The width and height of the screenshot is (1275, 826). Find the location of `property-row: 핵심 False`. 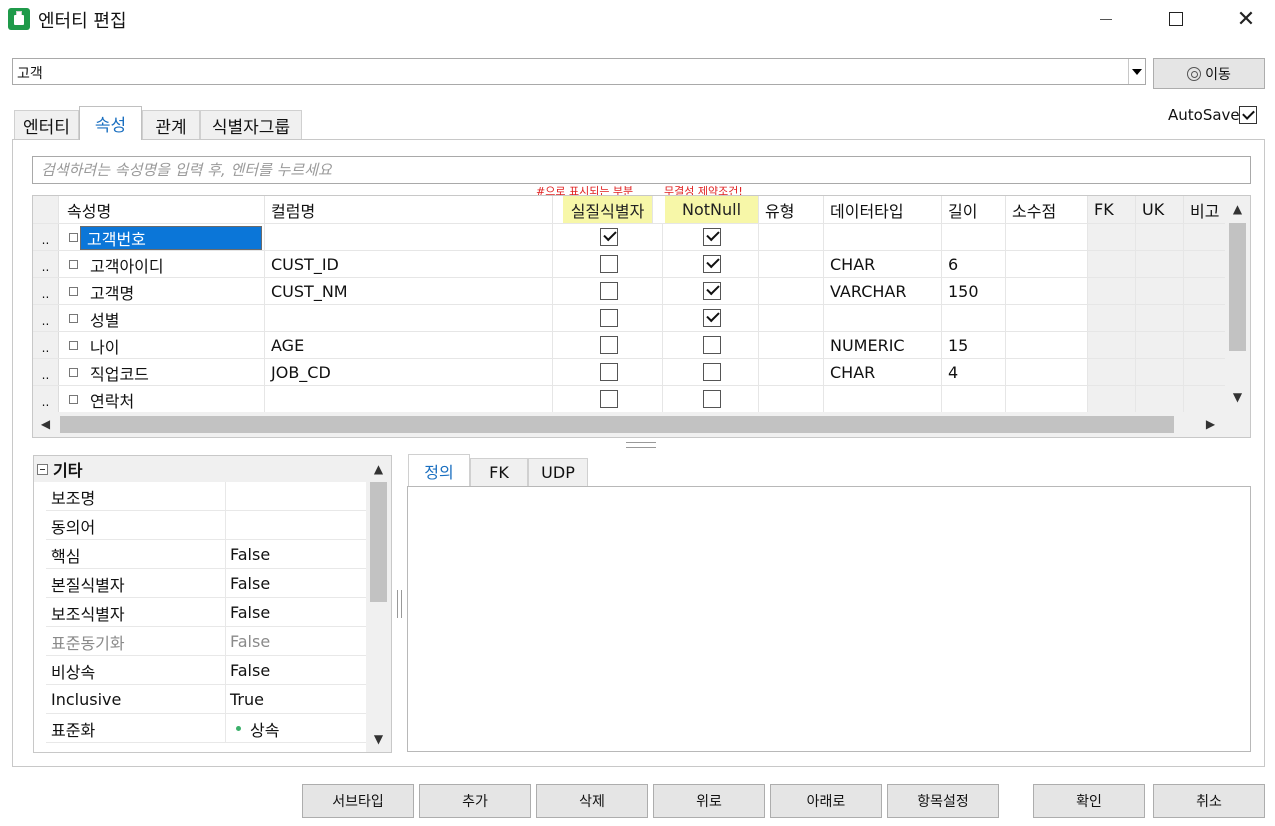

property-row: 핵심 False is located at coordinates (206, 554).